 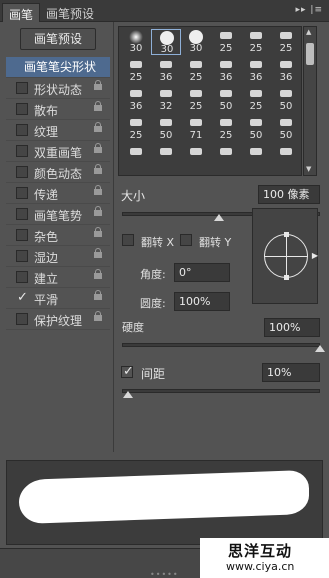 I want to click on category-noise: 杂色, so click(x=58, y=235).